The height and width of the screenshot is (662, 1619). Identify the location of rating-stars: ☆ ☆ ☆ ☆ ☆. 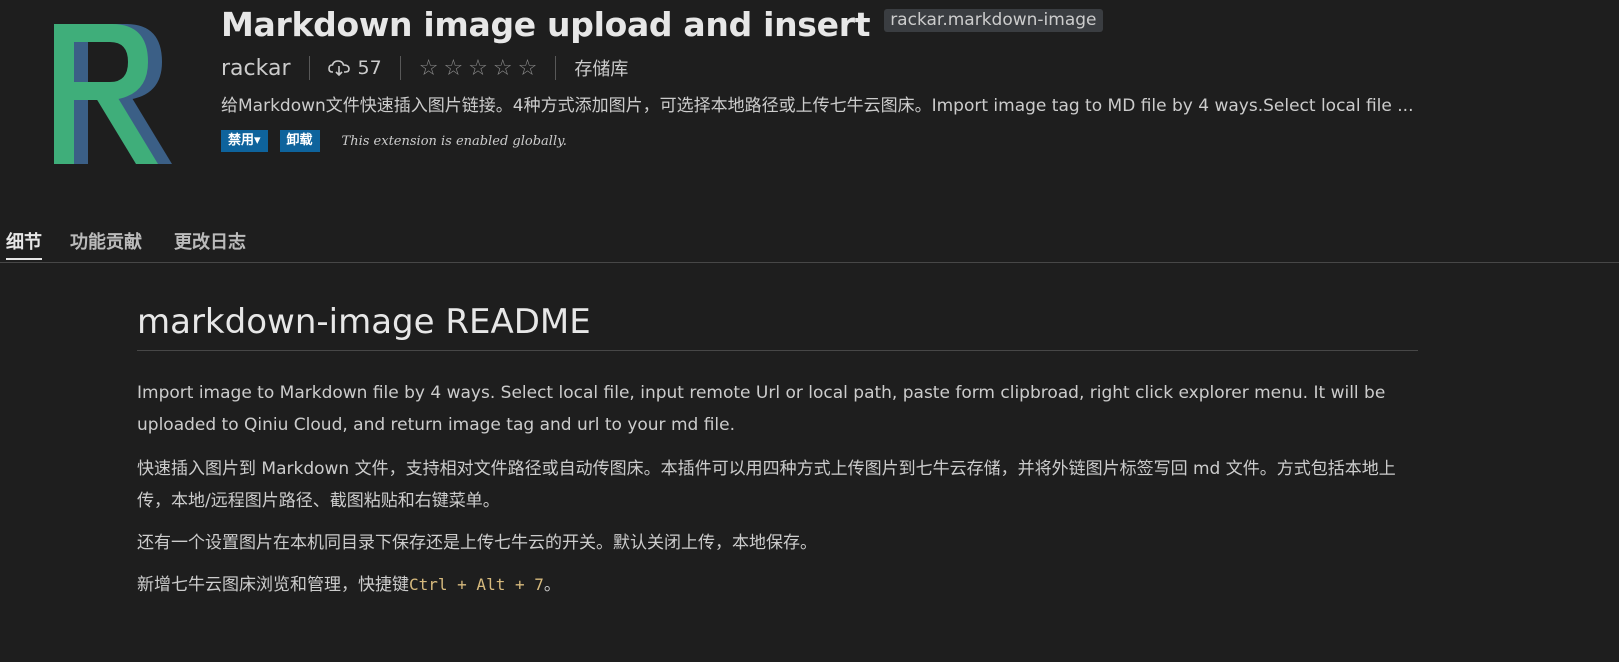
(478, 68).